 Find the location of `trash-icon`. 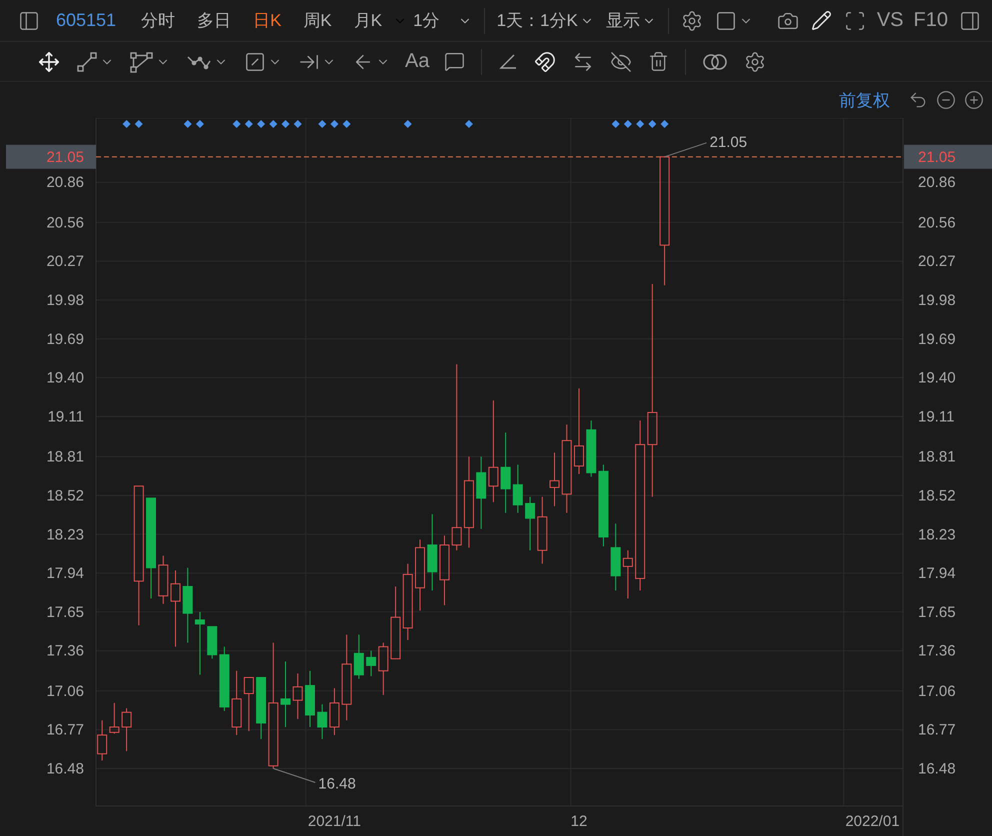

trash-icon is located at coordinates (659, 61).